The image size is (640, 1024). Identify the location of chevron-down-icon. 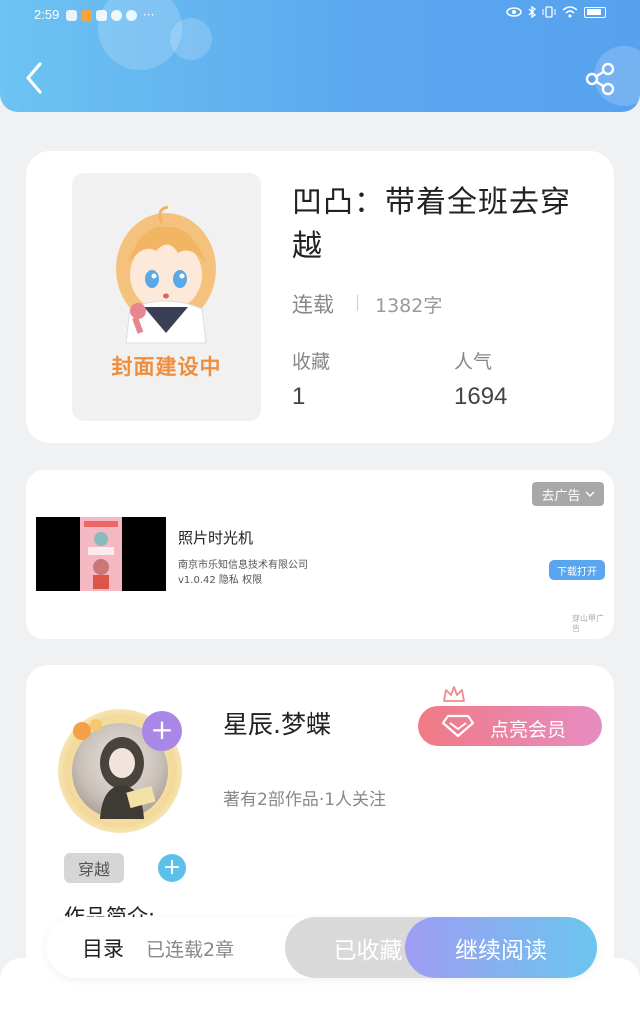
(589, 494).